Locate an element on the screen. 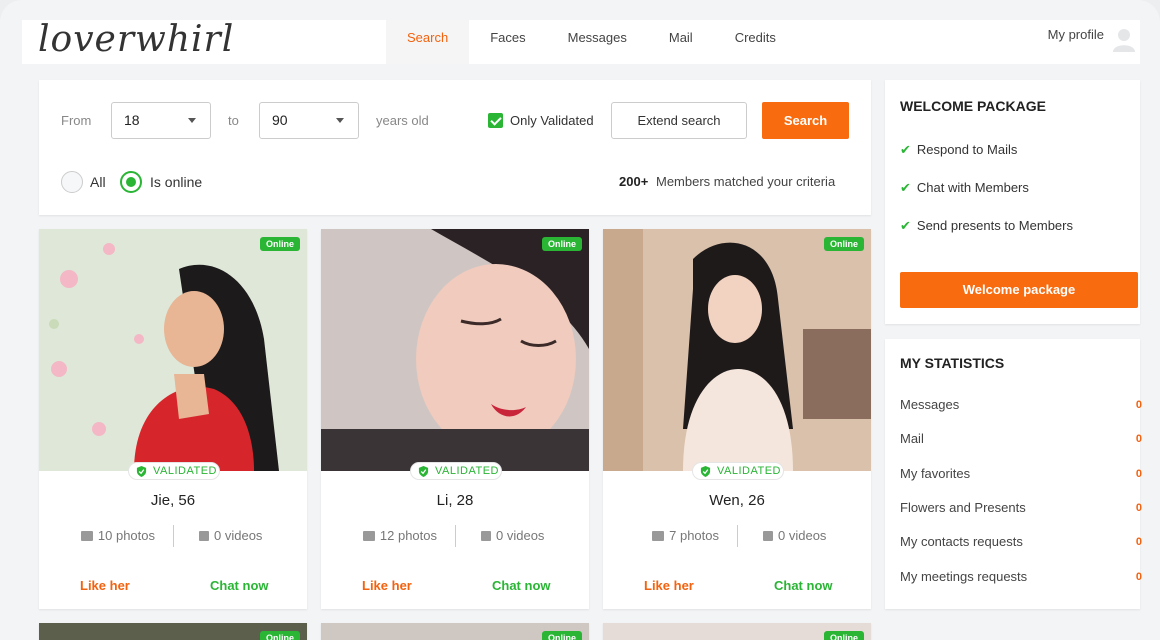  stat-row-flowers-presents: Flowers and Presents 0 is located at coordinates (1021, 507).